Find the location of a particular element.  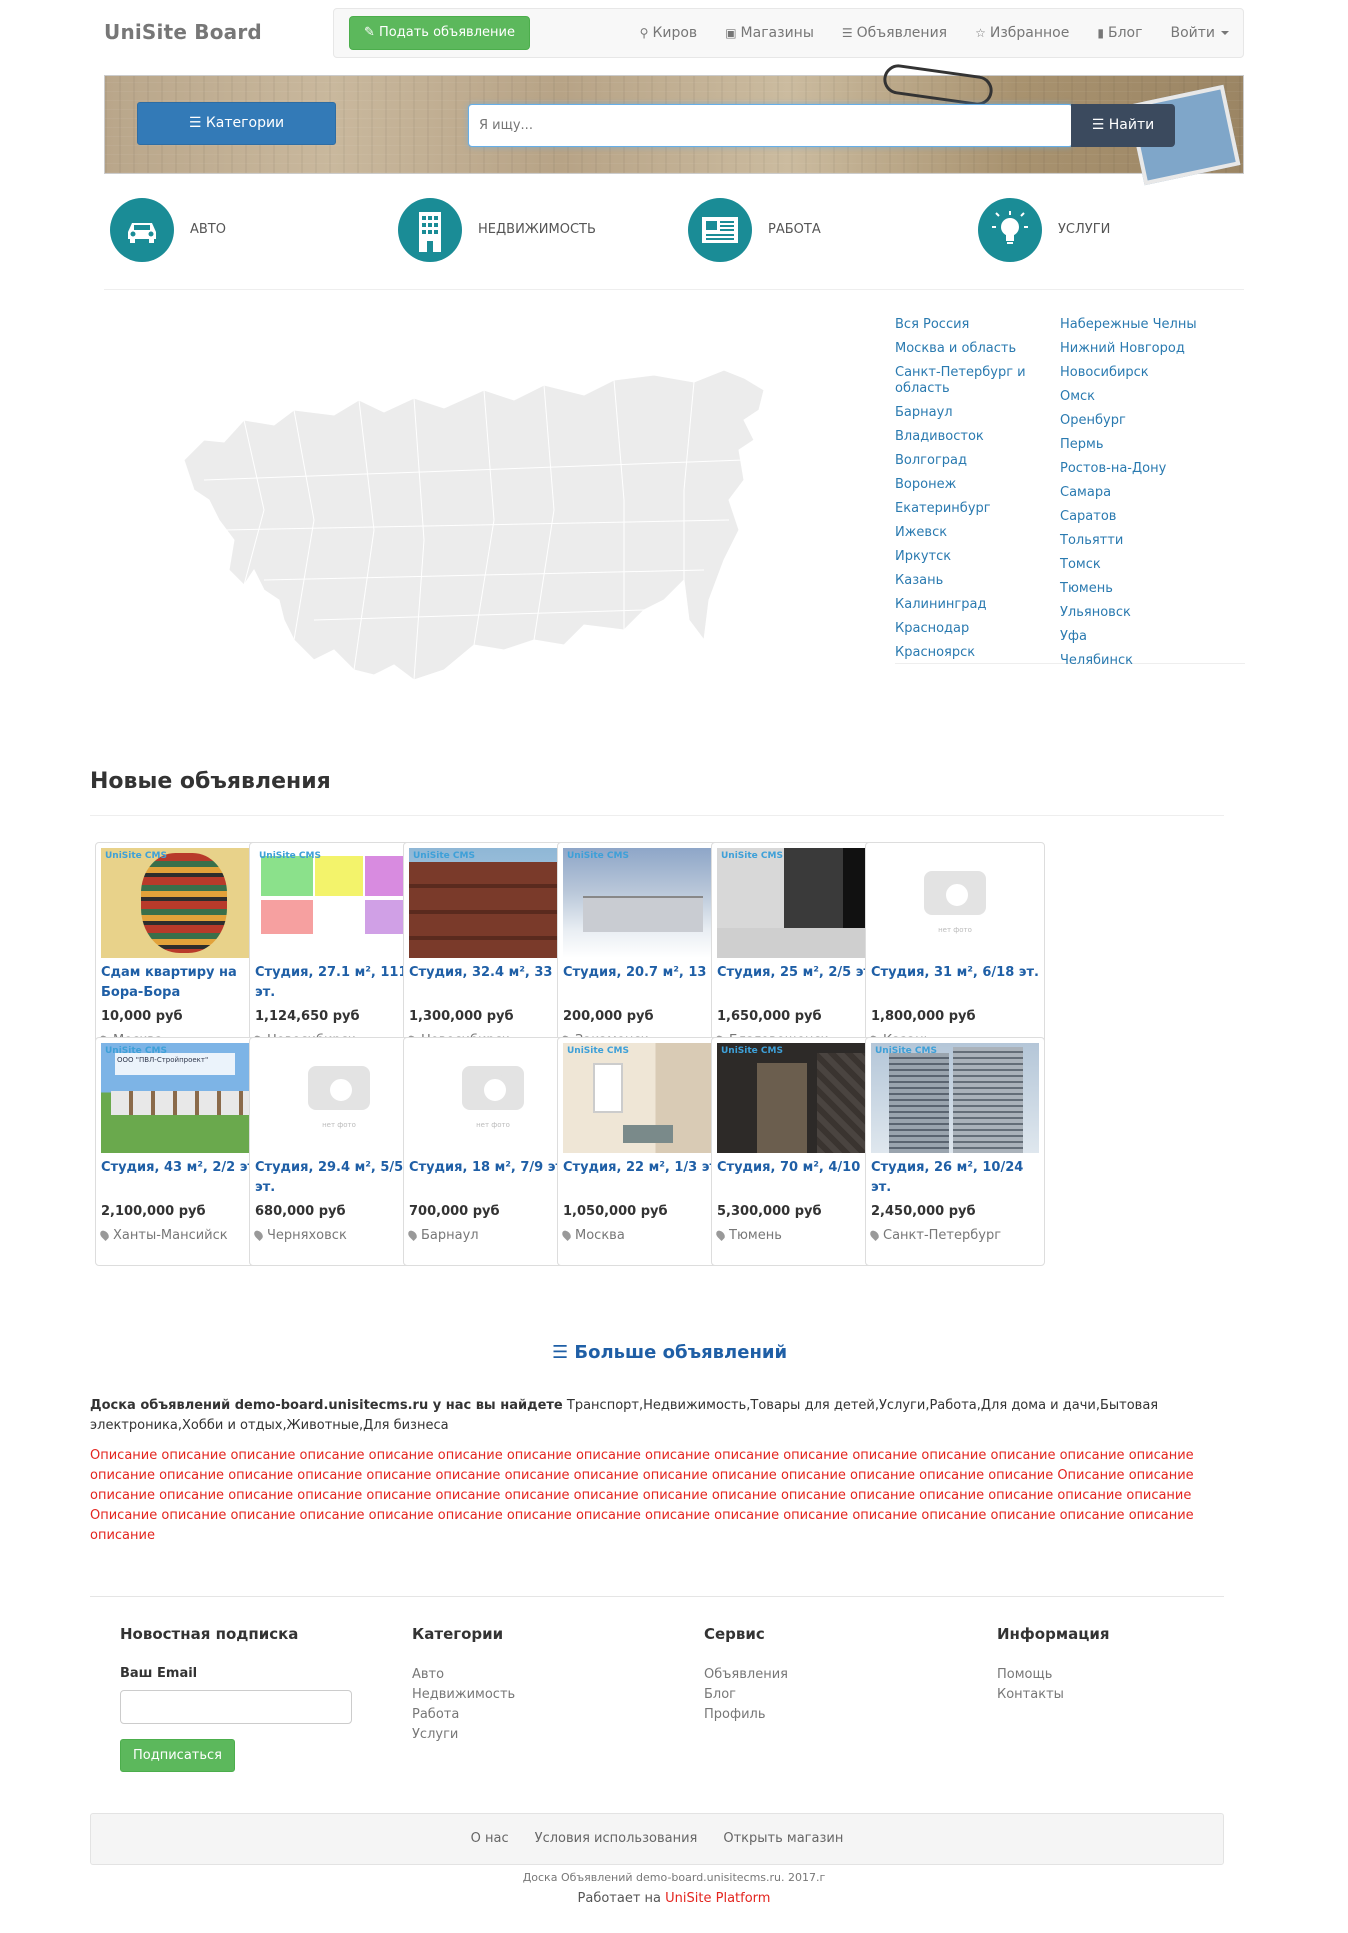

city-link: Санкт-Петербург и is located at coordinates (960, 373).